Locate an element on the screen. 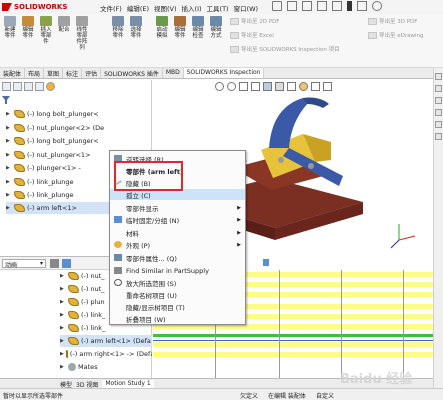  tree-item: ▶ (-) plunger<1> - is located at coordinates (43, 168).